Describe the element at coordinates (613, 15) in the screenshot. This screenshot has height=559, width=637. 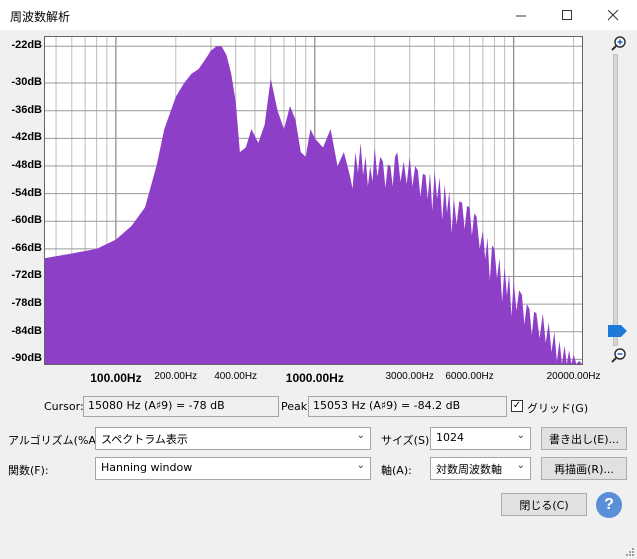
I see `close-icon` at that location.